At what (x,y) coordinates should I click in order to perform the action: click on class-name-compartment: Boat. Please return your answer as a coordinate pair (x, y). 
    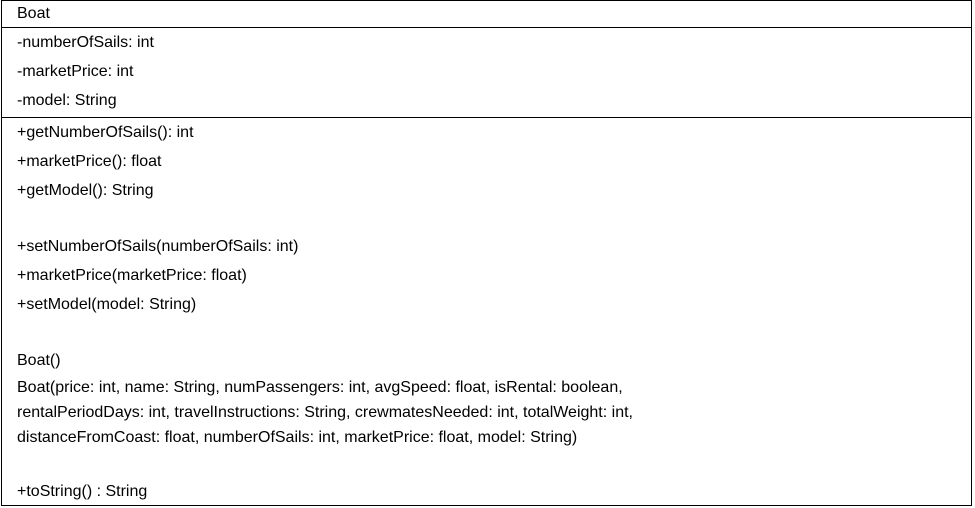
    Looking at the image, I should click on (486, 14).